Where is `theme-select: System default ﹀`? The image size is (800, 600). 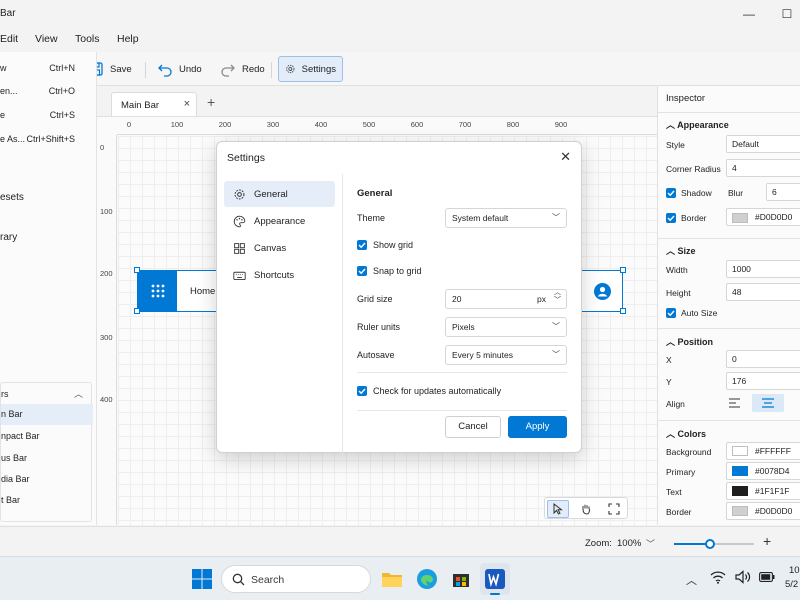 theme-select: System default ﹀ is located at coordinates (506, 218).